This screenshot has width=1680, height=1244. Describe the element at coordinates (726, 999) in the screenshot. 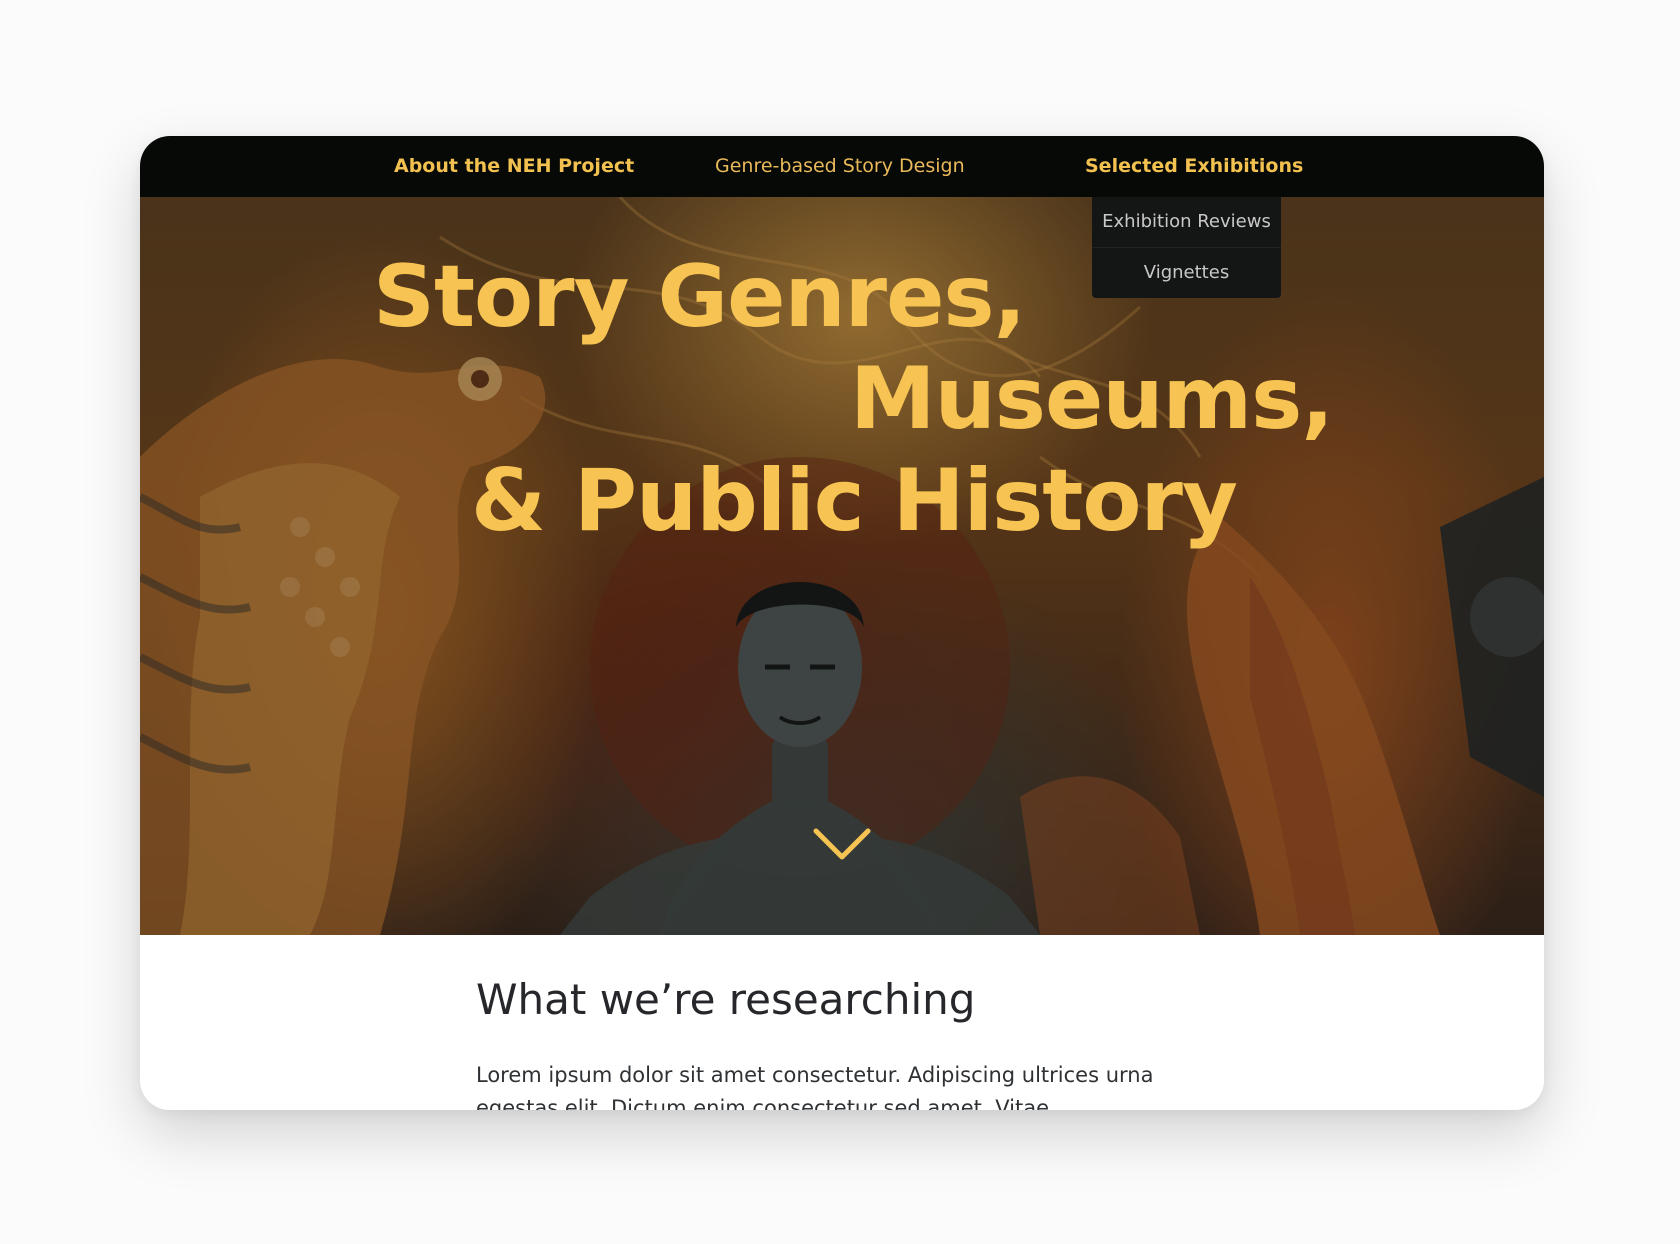

I see `section-title: What we’re researching` at that location.